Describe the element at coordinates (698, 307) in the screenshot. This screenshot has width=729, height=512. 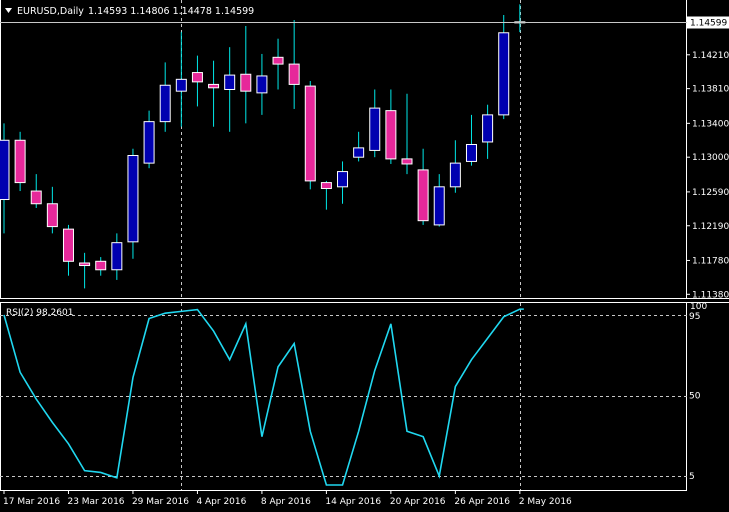
I see `rsi-tick-label: 100` at that location.